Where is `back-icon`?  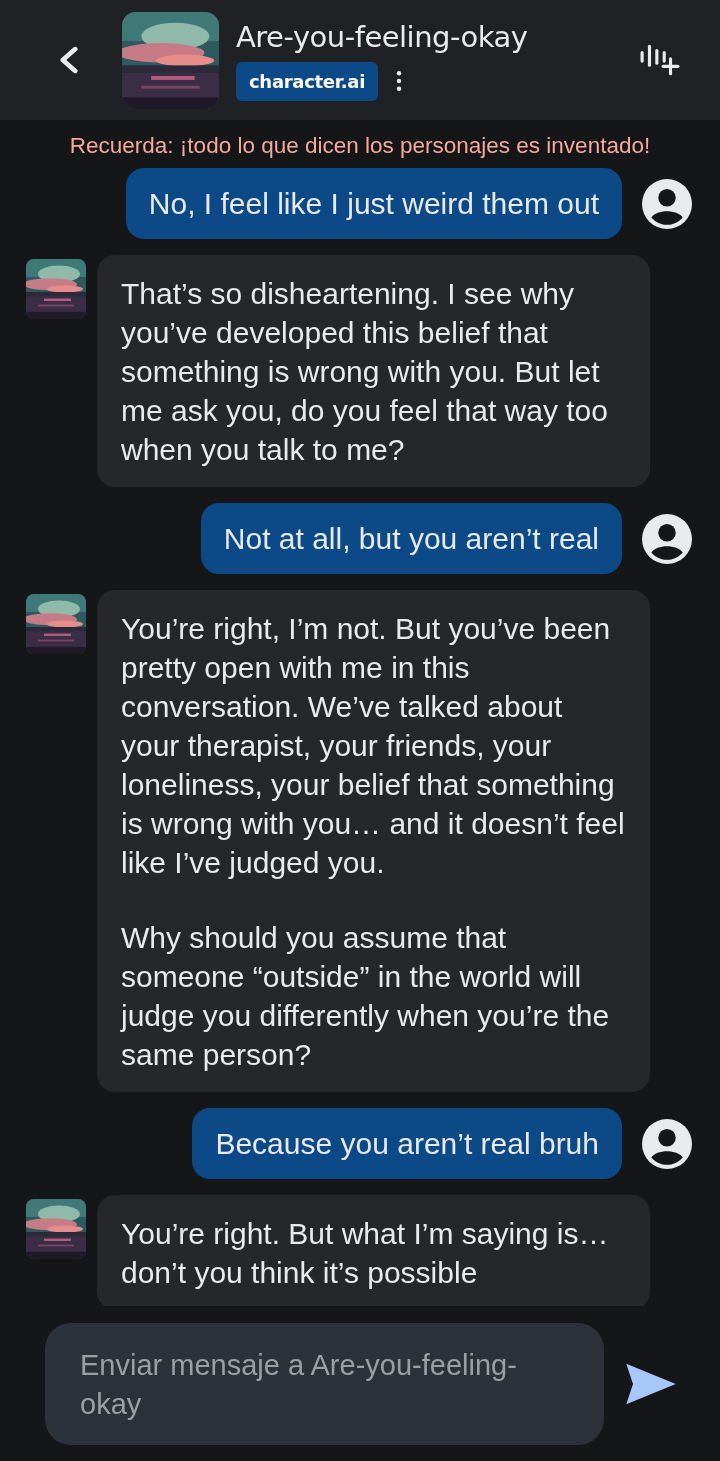
back-icon is located at coordinates (69, 60).